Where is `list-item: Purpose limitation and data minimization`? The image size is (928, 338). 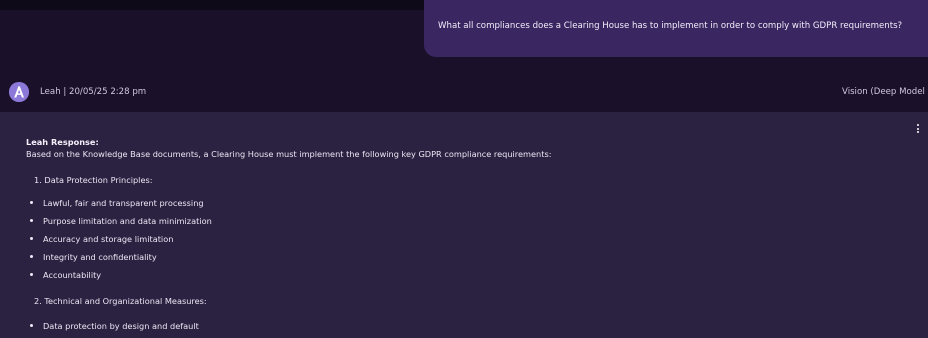 list-item: Purpose limitation and data minimization is located at coordinates (121, 221).